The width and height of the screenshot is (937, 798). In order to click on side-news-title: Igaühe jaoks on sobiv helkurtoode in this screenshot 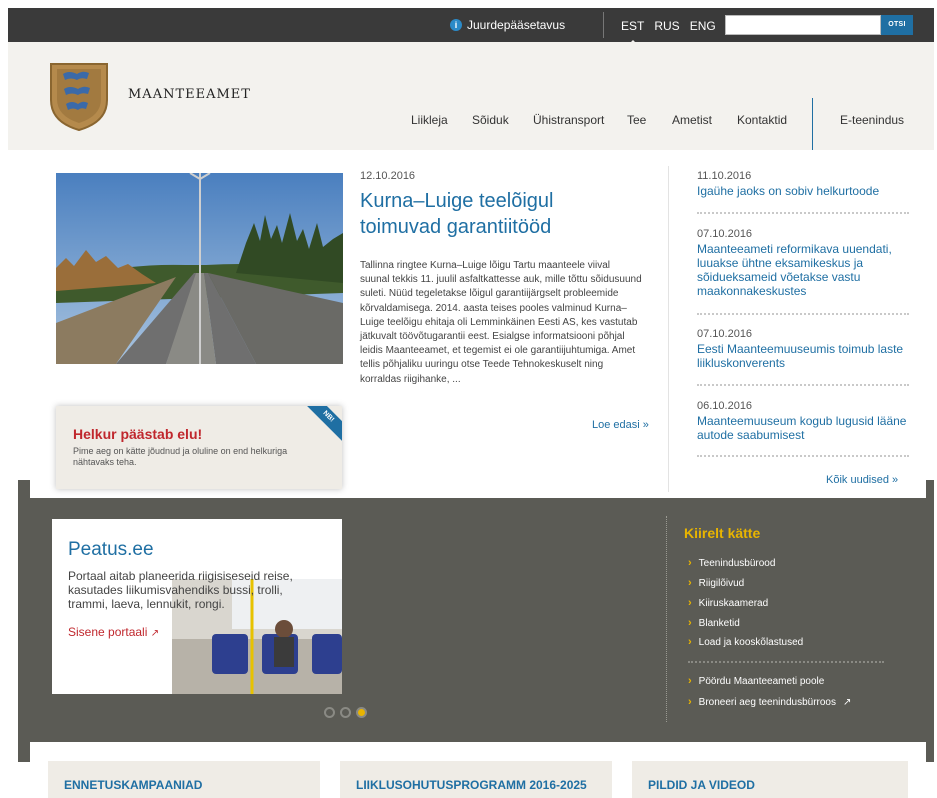, I will do `click(804, 191)`.